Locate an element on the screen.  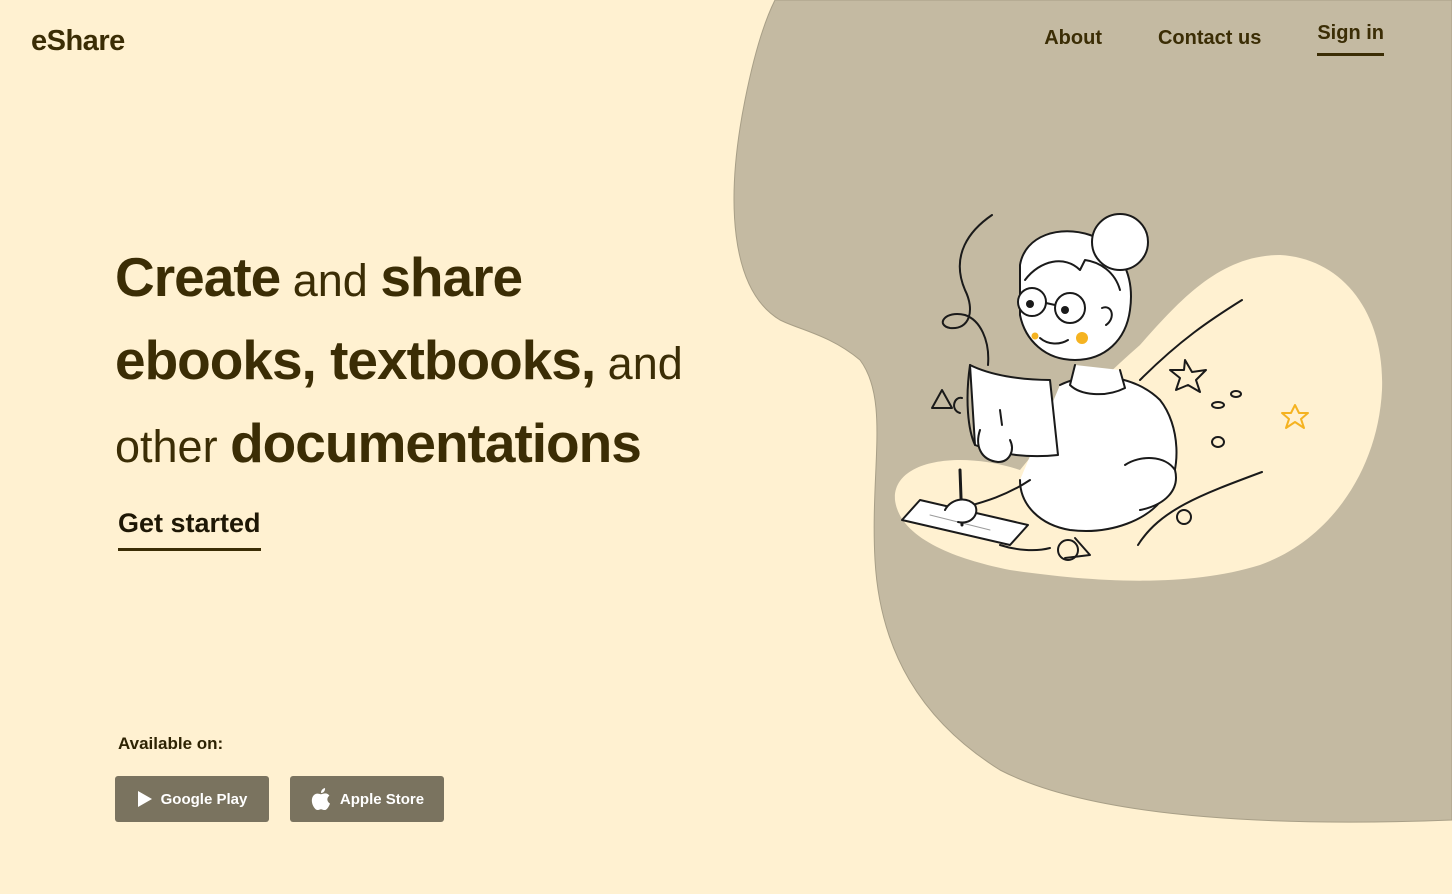
logo: eShare is located at coordinates (78, 41).